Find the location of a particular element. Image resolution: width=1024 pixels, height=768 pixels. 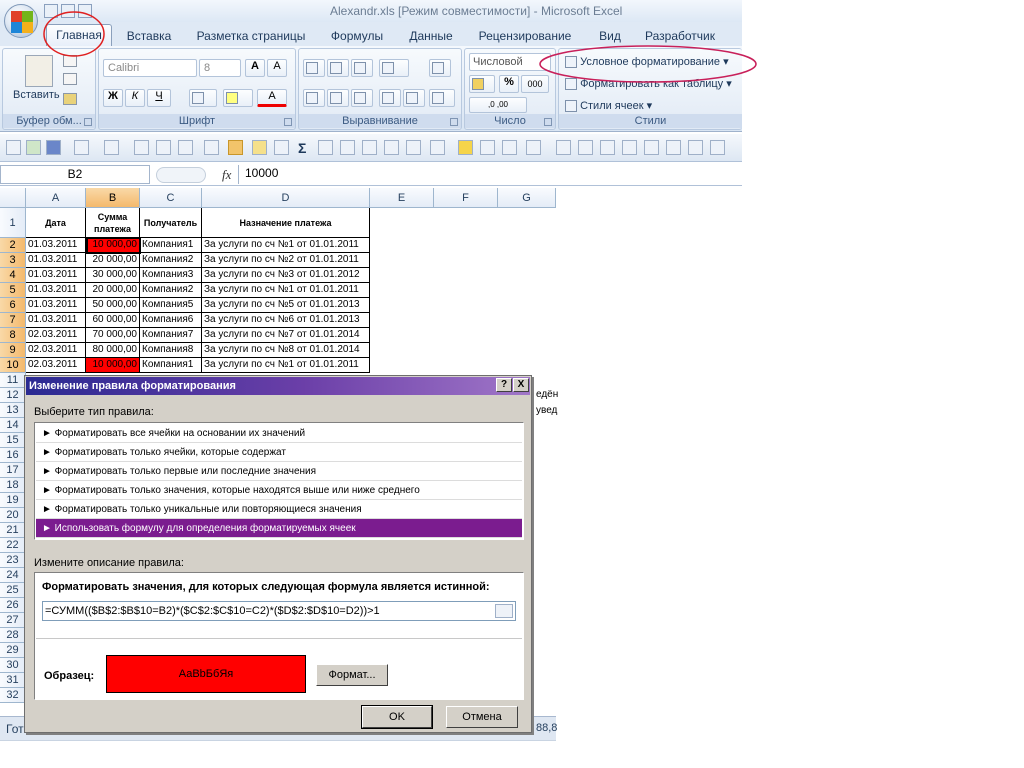

row-header: 23 is located at coordinates (13, 560).